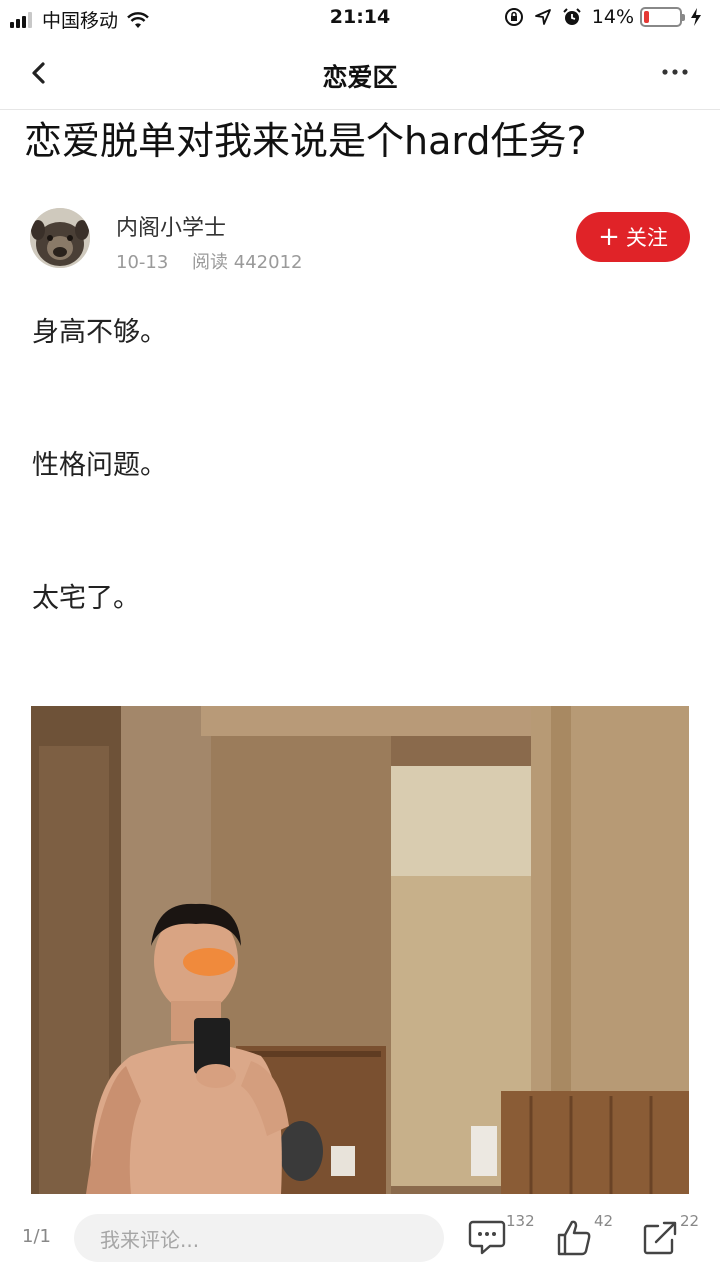 Image resolution: width=720 pixels, height=1280 pixels. Describe the element at coordinates (609, 237) in the screenshot. I see `plus-icon: +` at that location.